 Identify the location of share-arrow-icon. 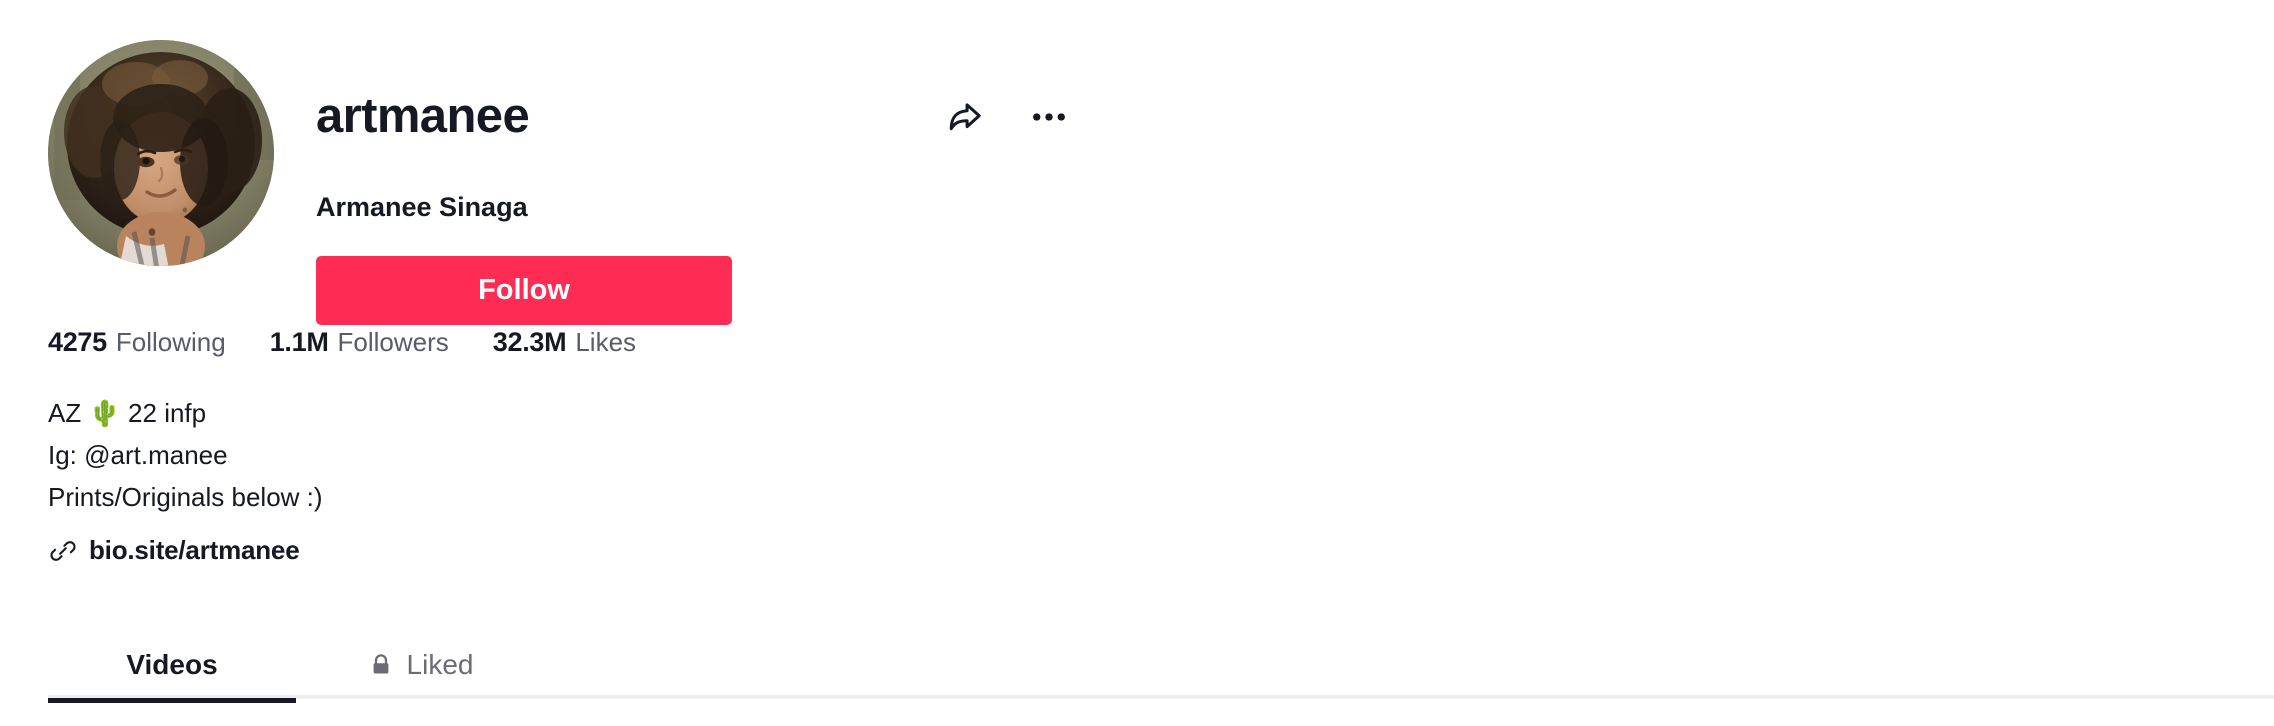
(965, 118).